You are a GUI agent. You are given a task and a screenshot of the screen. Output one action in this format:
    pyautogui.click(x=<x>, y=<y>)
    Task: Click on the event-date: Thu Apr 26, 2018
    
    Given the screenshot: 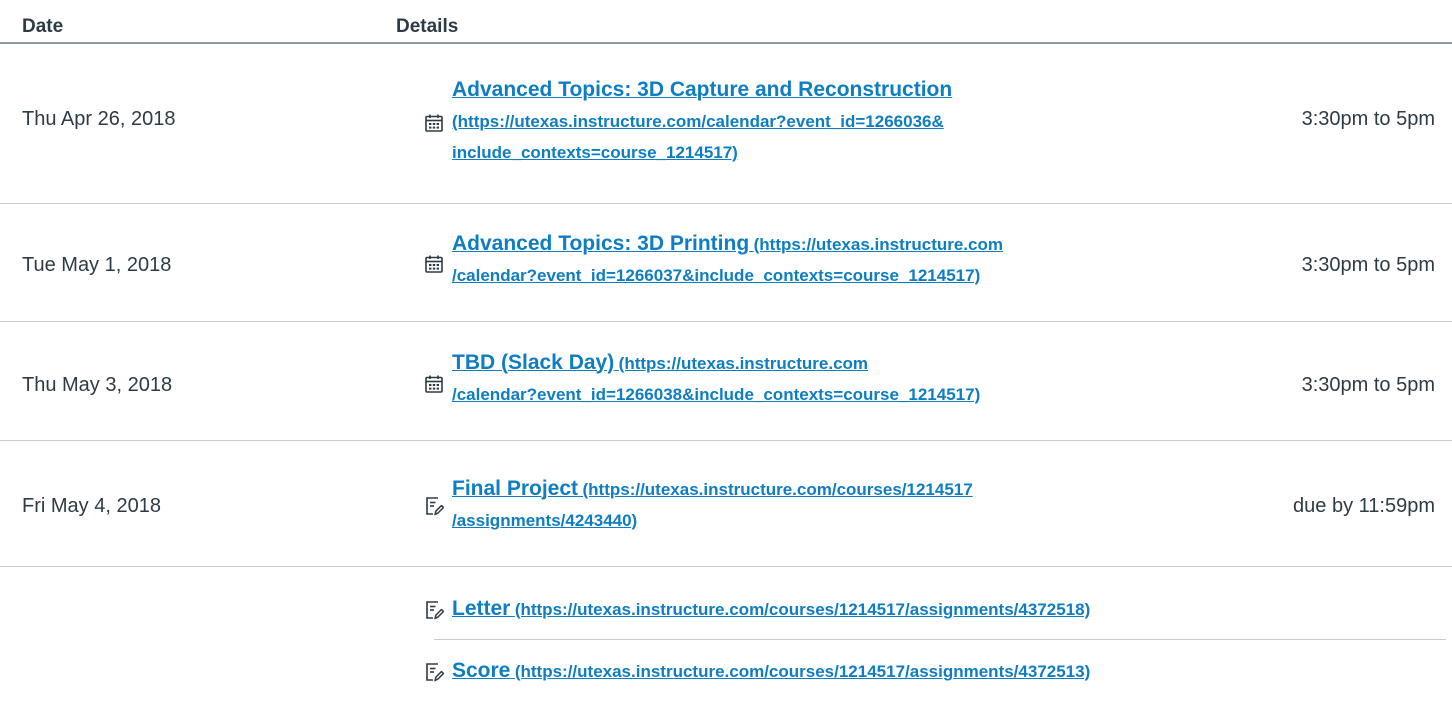 What is the action you would take?
    pyautogui.click(x=99, y=119)
    